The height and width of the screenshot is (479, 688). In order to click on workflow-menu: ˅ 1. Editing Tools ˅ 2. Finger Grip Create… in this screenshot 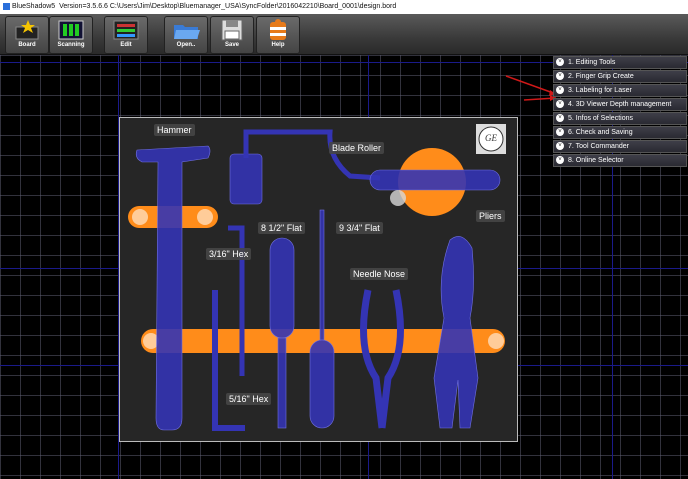, I will do `click(620, 112)`.